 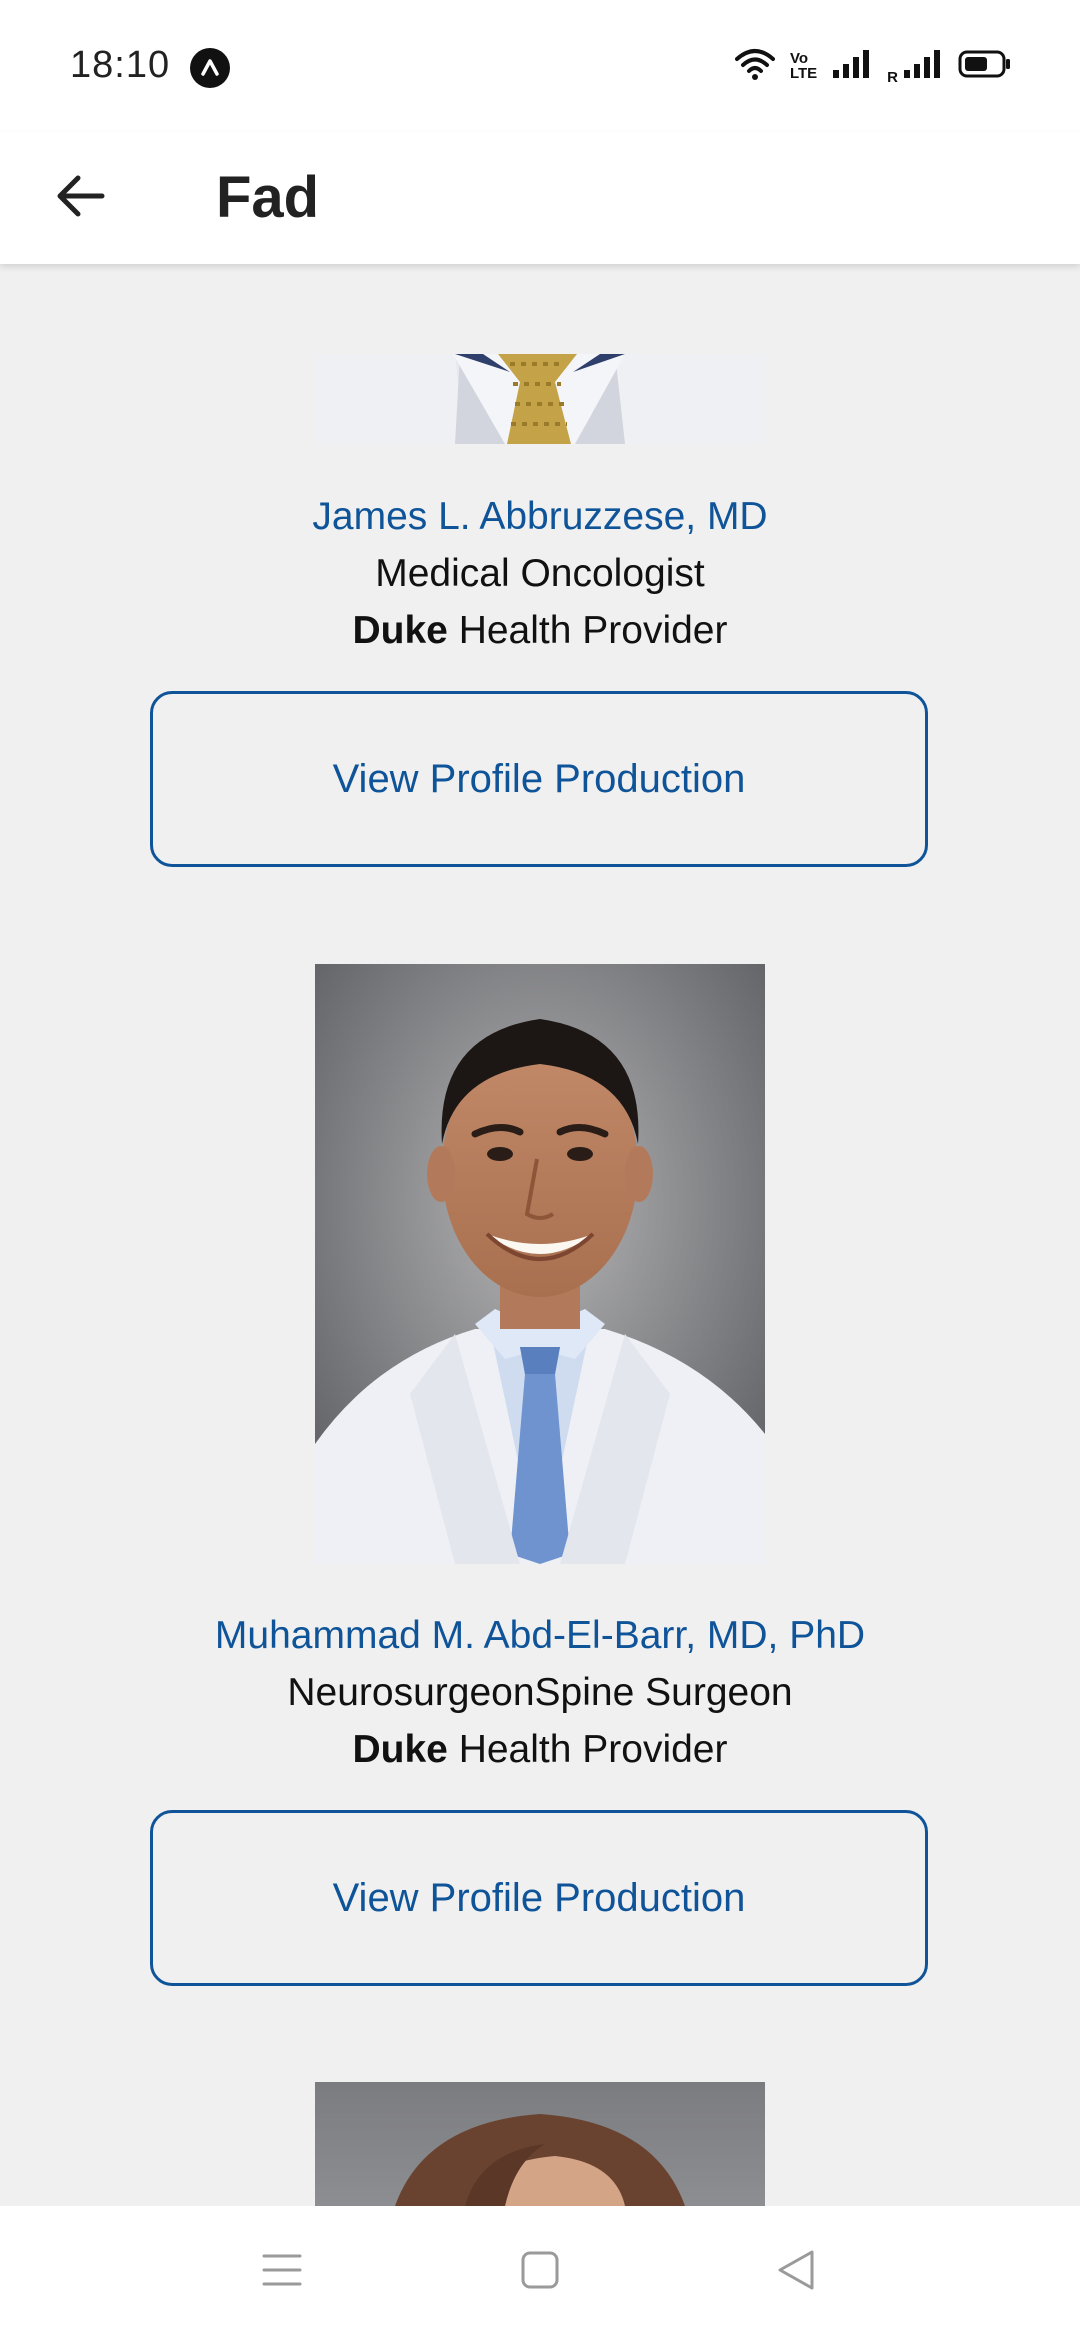 I want to click on battery-icon, so click(x=985, y=66).